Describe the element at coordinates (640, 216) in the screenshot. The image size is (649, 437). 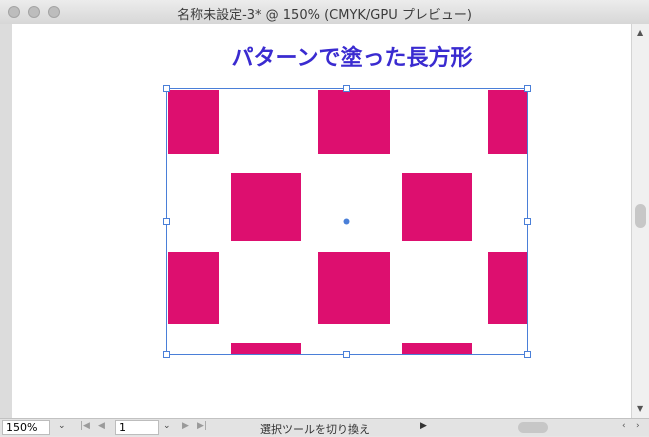
I see `vertical-scroll-thumb` at that location.